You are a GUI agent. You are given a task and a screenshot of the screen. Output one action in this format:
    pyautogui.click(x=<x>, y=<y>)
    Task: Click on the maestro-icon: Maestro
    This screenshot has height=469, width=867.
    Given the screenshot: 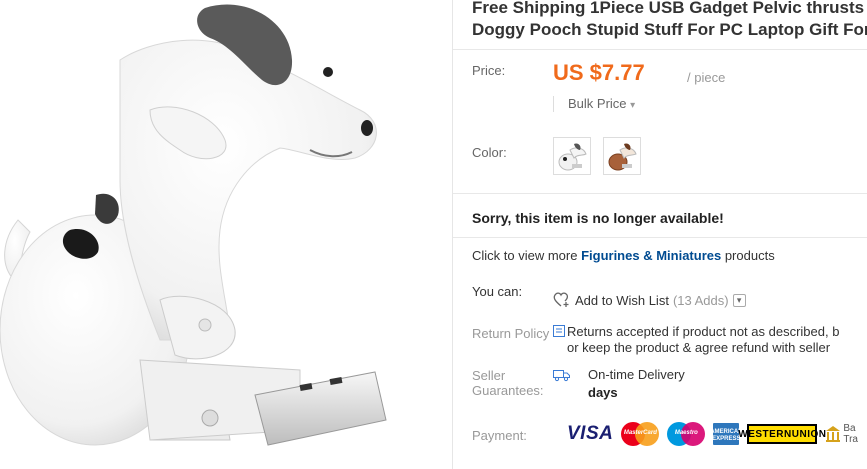 What is the action you would take?
    pyautogui.click(x=686, y=434)
    